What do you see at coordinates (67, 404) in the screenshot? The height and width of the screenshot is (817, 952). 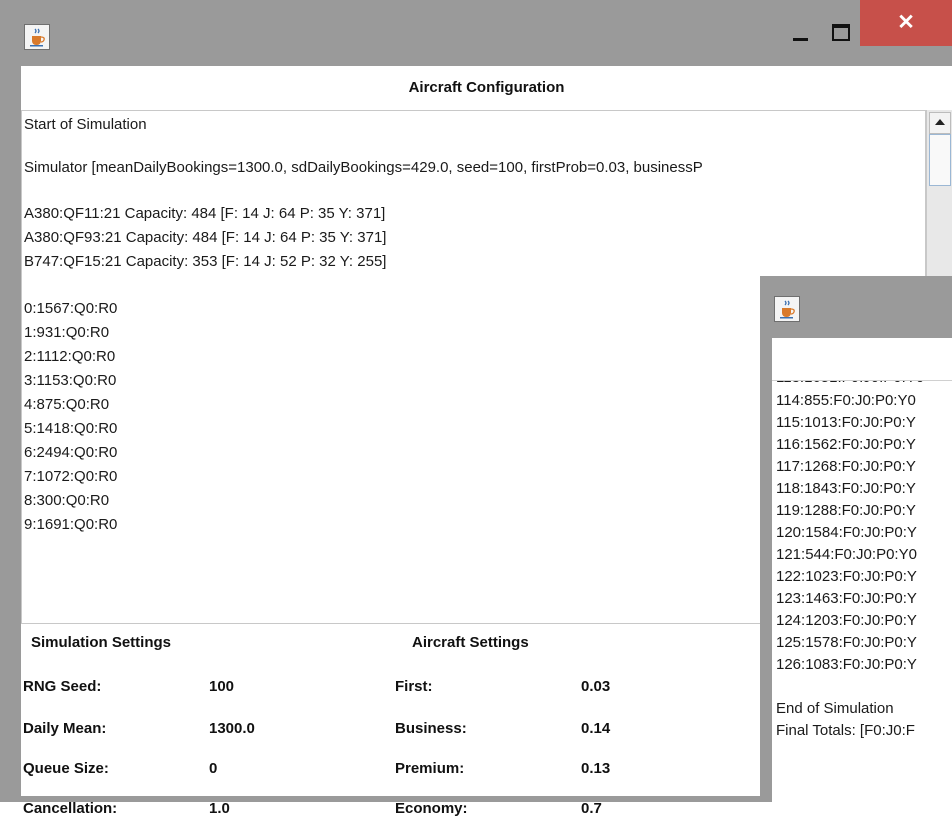 I see `log-line: 4:875:Q0:R0` at bounding box center [67, 404].